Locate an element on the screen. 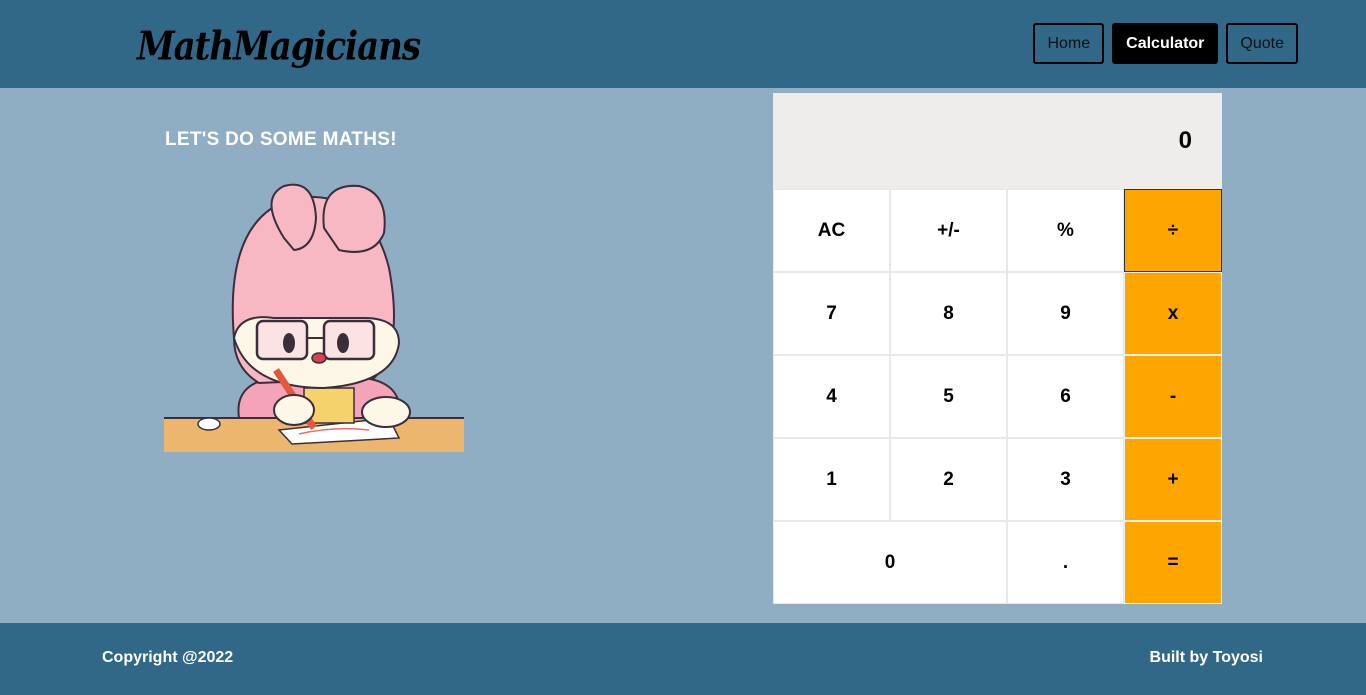 Image resolution: width=1366 pixels, height=695 pixels. key-1: 1 is located at coordinates (831, 479).